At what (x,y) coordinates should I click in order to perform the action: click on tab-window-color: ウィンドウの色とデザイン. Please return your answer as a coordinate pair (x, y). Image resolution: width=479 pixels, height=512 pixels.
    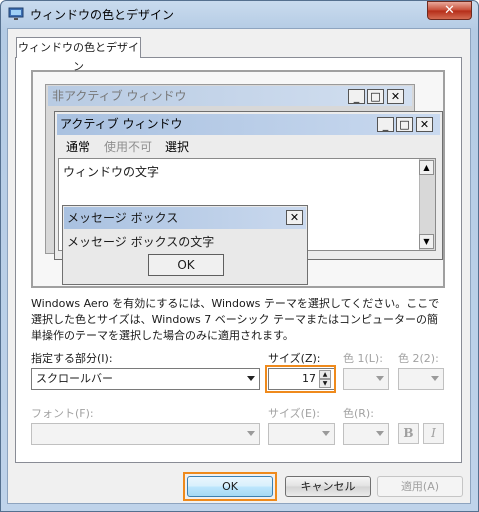
    Looking at the image, I should click on (78, 55).